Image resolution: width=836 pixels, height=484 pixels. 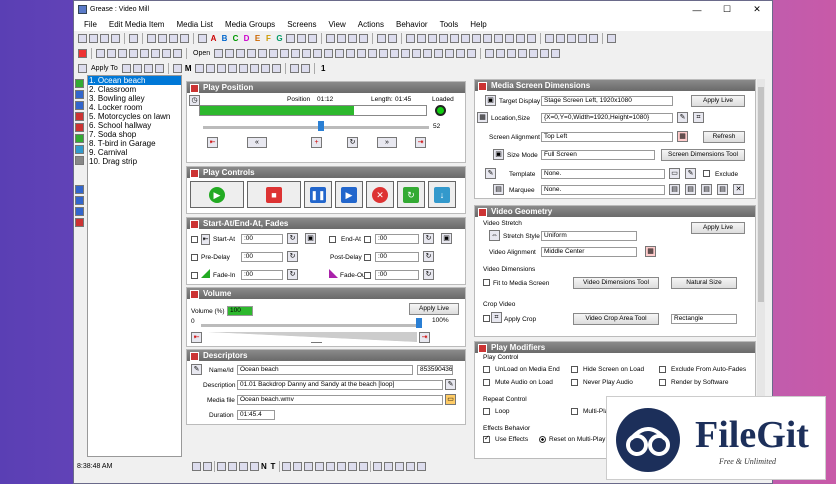 What do you see at coordinates (523, 53) in the screenshot?
I see `pause-icon` at bounding box center [523, 53].